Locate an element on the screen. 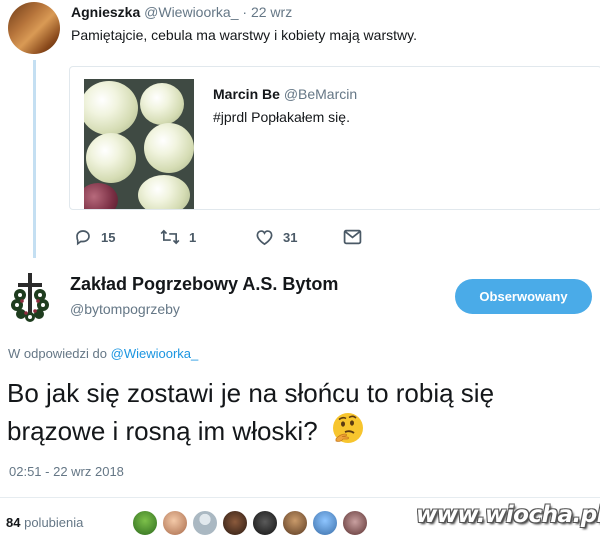 The width and height of the screenshot is (600, 543). divider is located at coordinates (300, 497).